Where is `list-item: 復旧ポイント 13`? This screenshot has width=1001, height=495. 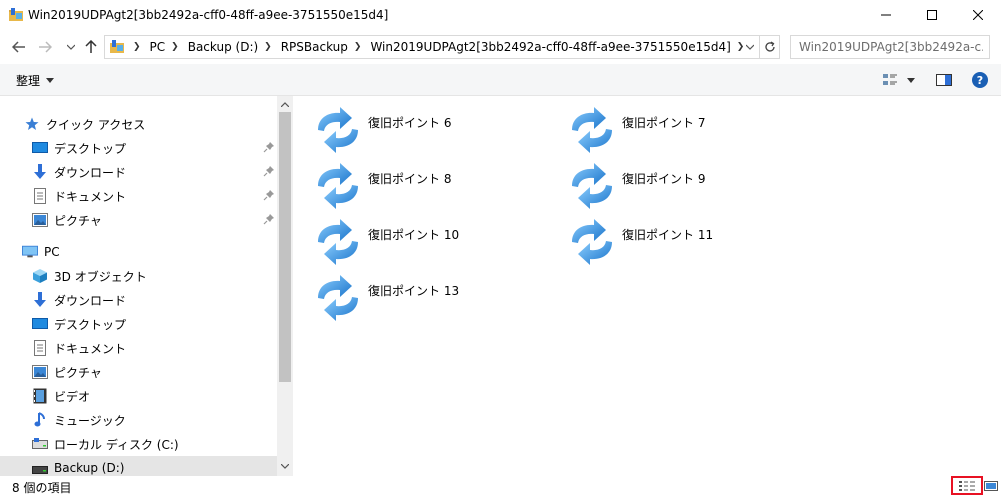 list-item: 復旧ポイント 13 is located at coordinates (432, 298).